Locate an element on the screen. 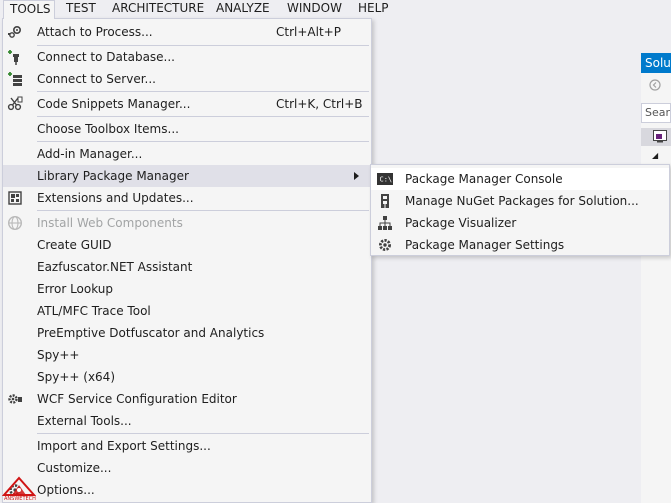 Image resolution: width=671 pixels, height=503 pixels. menu-item-label: Error Lookup is located at coordinates (75, 289).